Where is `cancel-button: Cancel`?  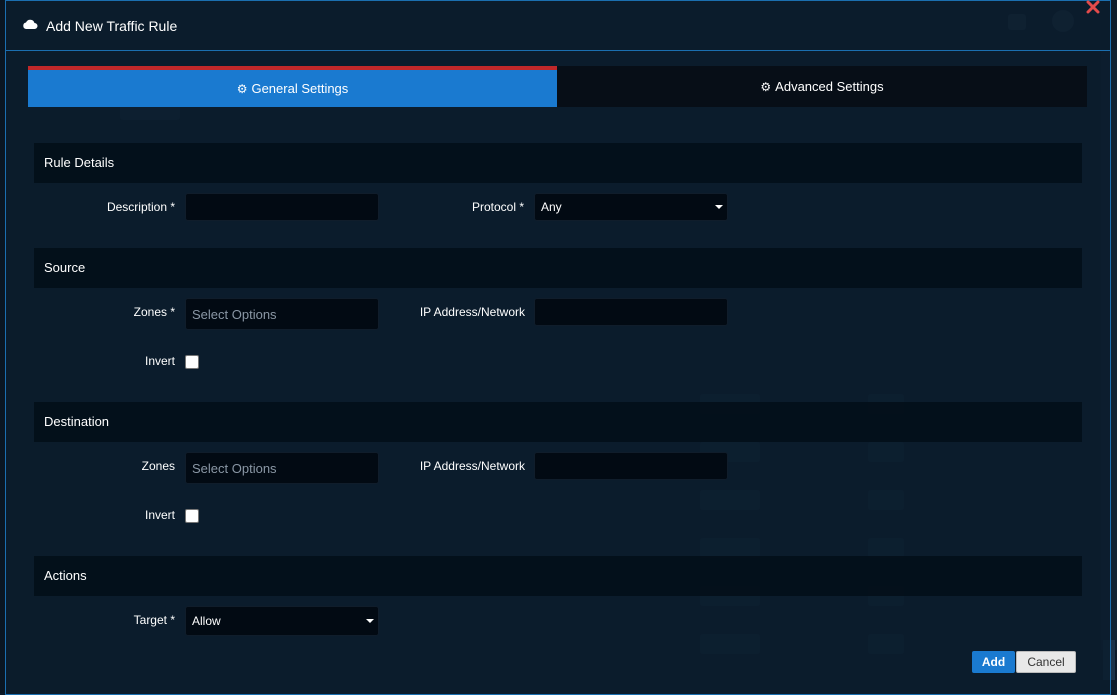 cancel-button: Cancel is located at coordinates (1046, 662).